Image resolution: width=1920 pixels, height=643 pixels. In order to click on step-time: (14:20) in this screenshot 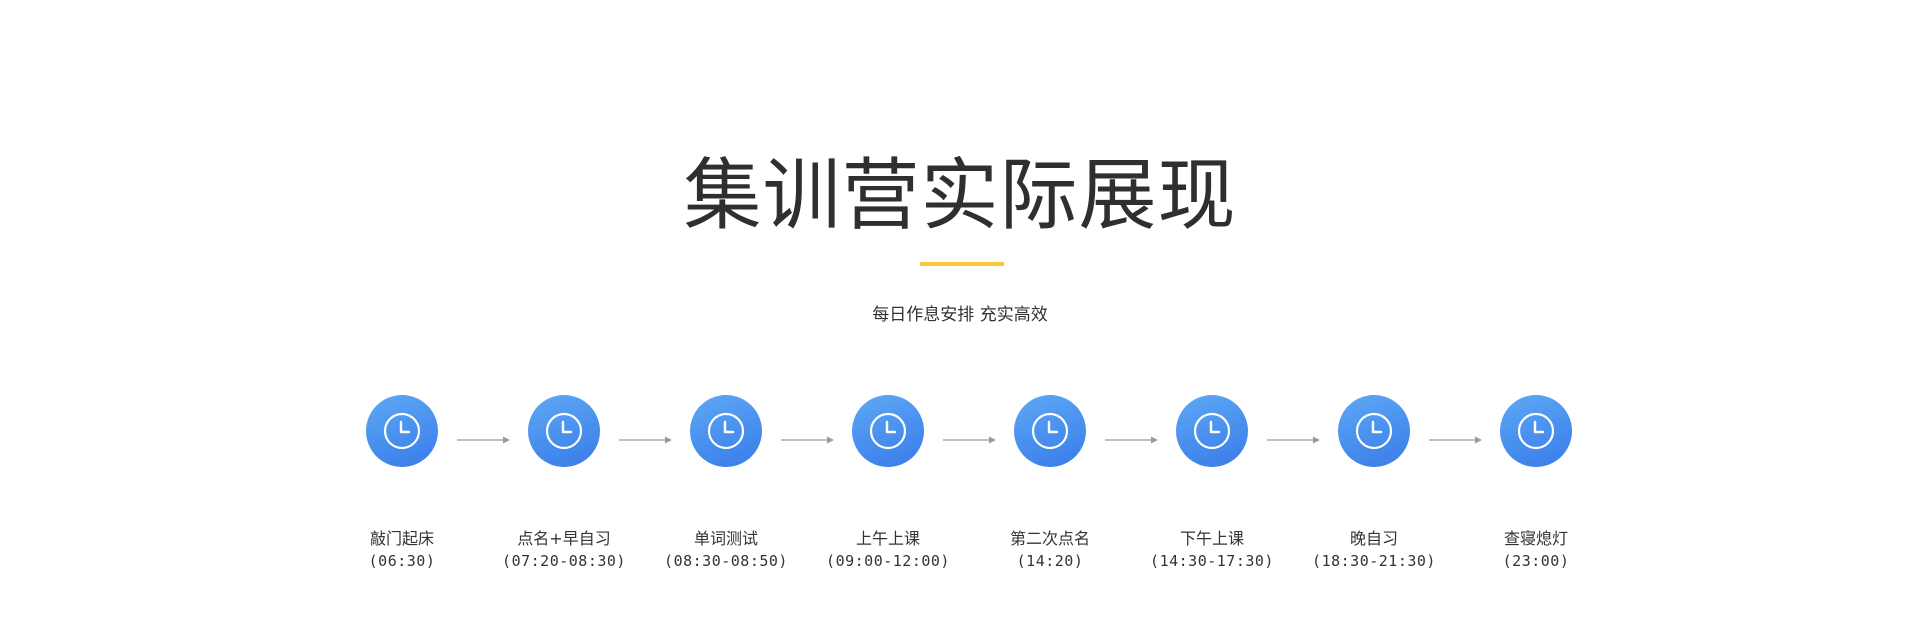, I will do `click(1050, 561)`.